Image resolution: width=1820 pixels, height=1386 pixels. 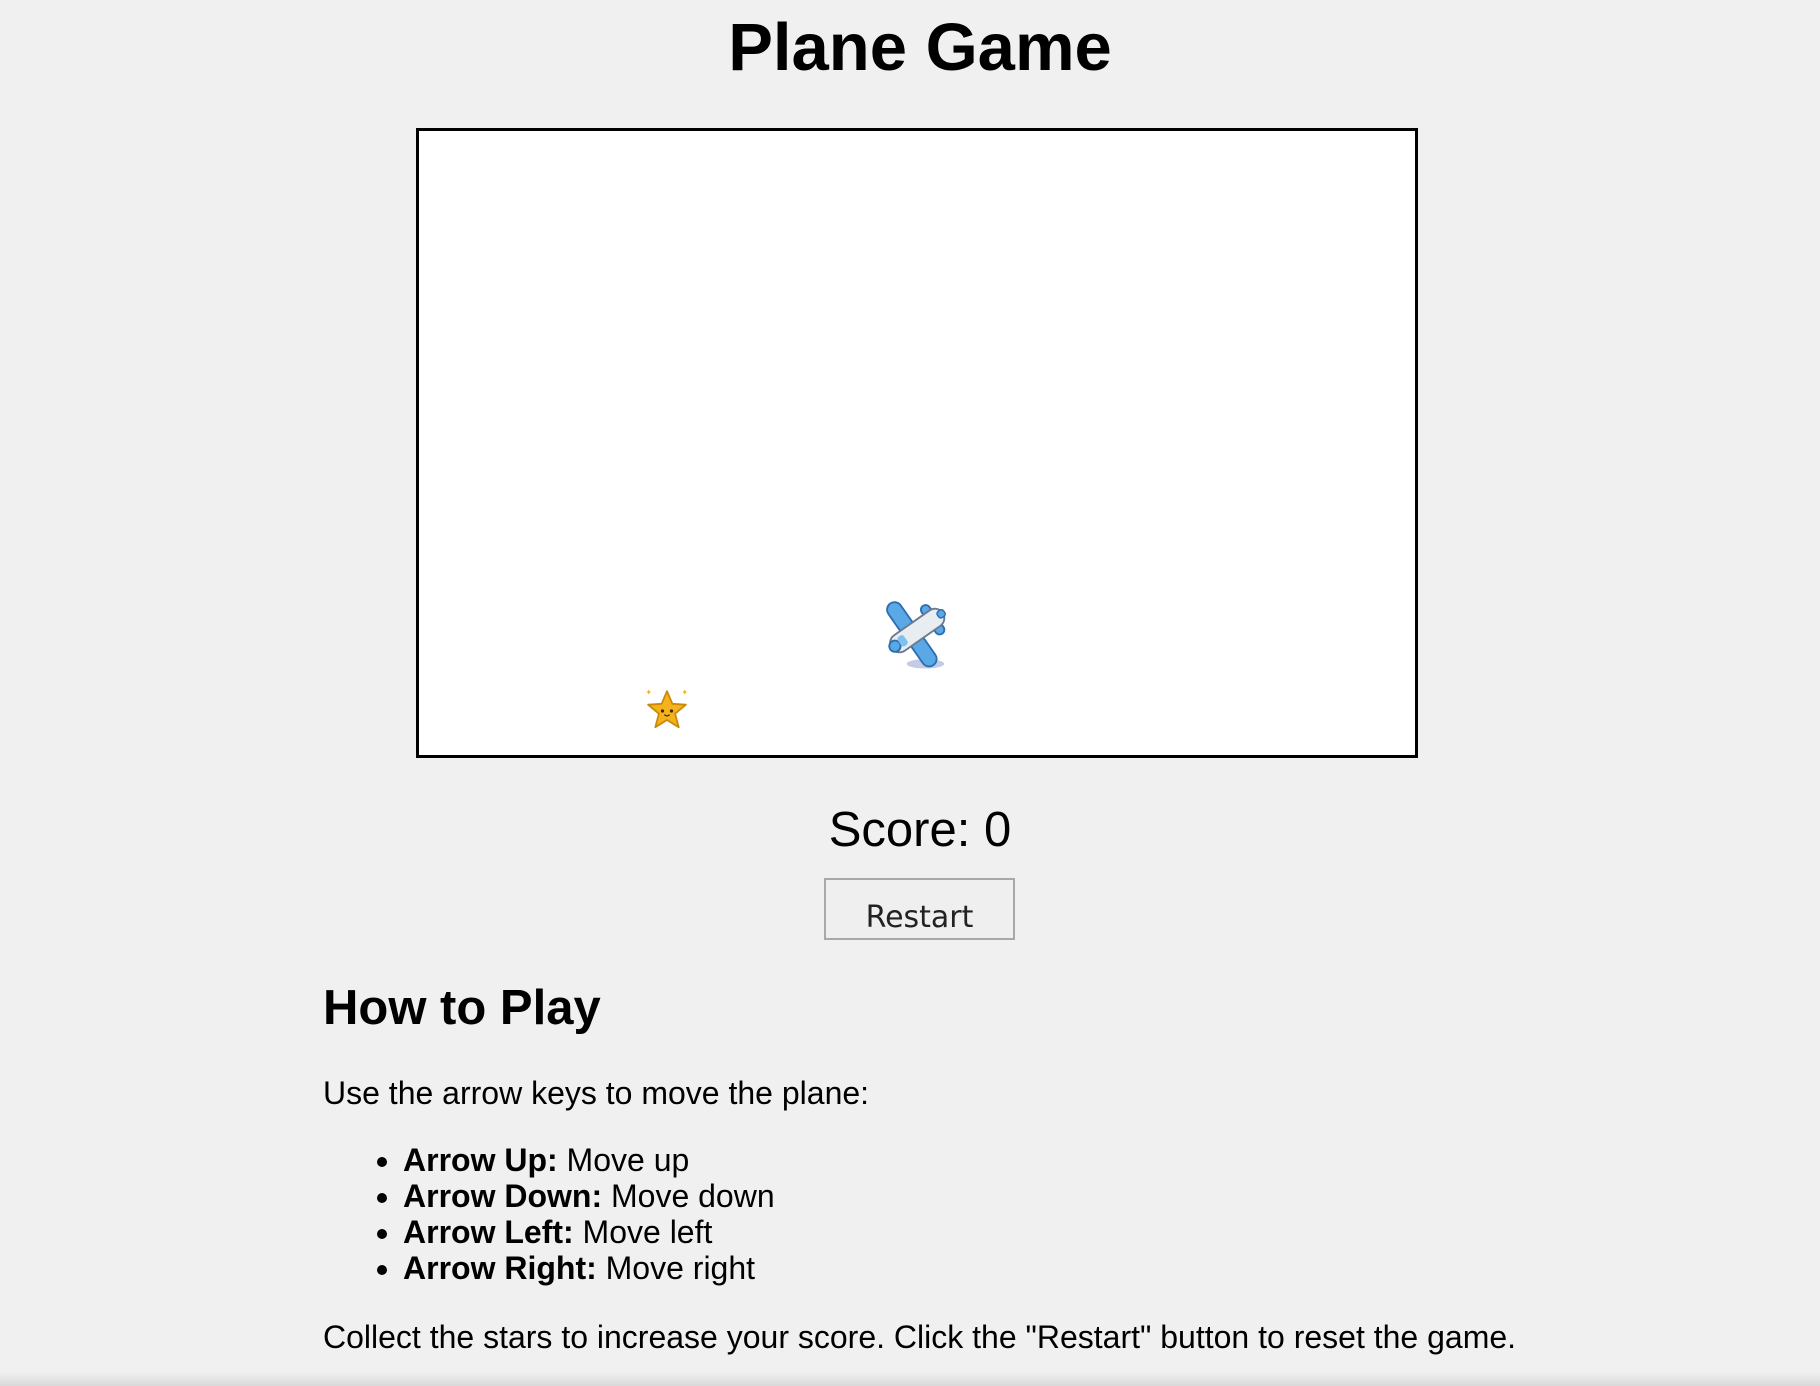 What do you see at coordinates (643, 1232) in the screenshot?
I see `control-action: Move left` at bounding box center [643, 1232].